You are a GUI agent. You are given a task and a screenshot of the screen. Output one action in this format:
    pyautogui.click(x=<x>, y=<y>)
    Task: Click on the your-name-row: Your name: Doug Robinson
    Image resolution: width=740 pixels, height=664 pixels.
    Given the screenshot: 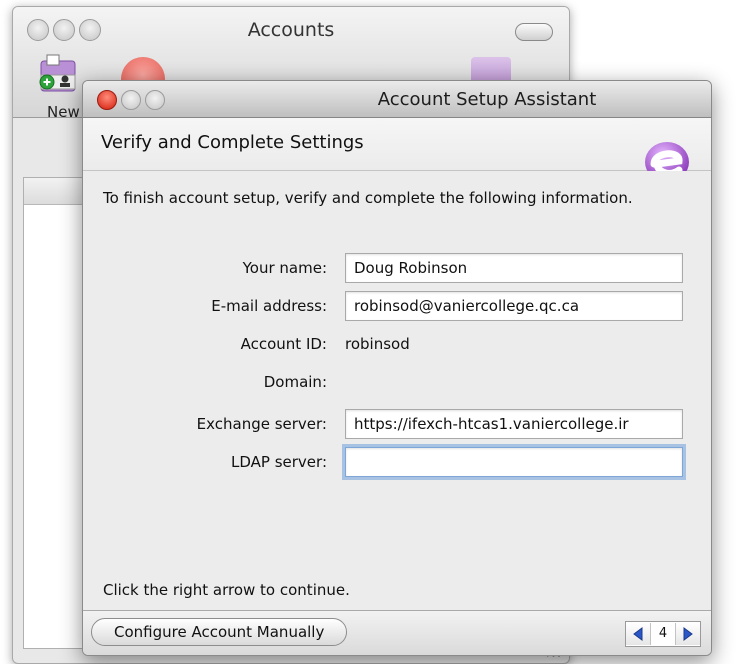 What is the action you would take?
    pyautogui.click(x=397, y=268)
    